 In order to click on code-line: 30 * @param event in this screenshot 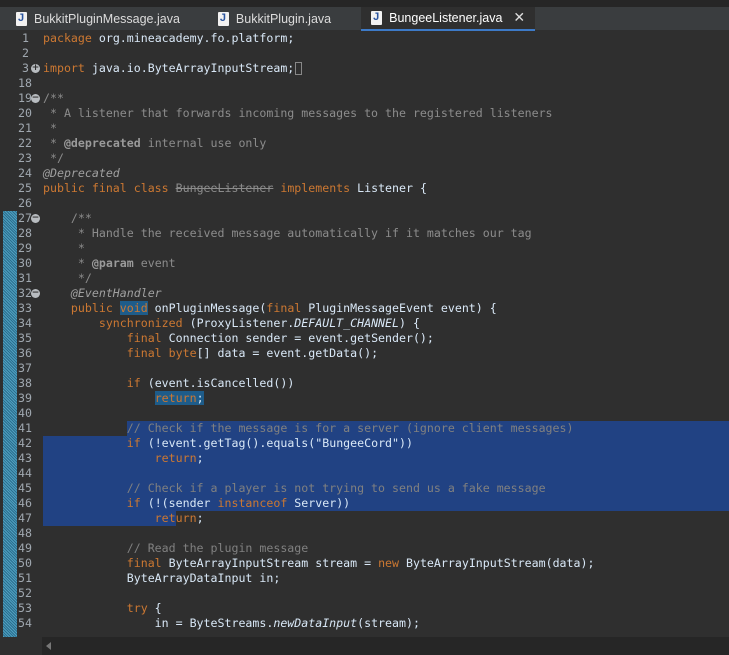, I will do `click(364, 263)`.